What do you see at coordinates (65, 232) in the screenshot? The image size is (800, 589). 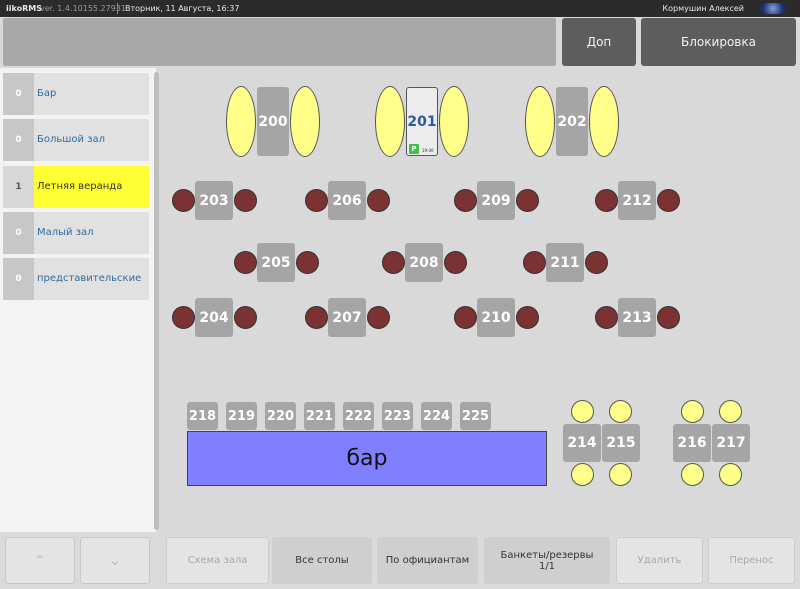 I see `hall-name: Малый зал` at bounding box center [65, 232].